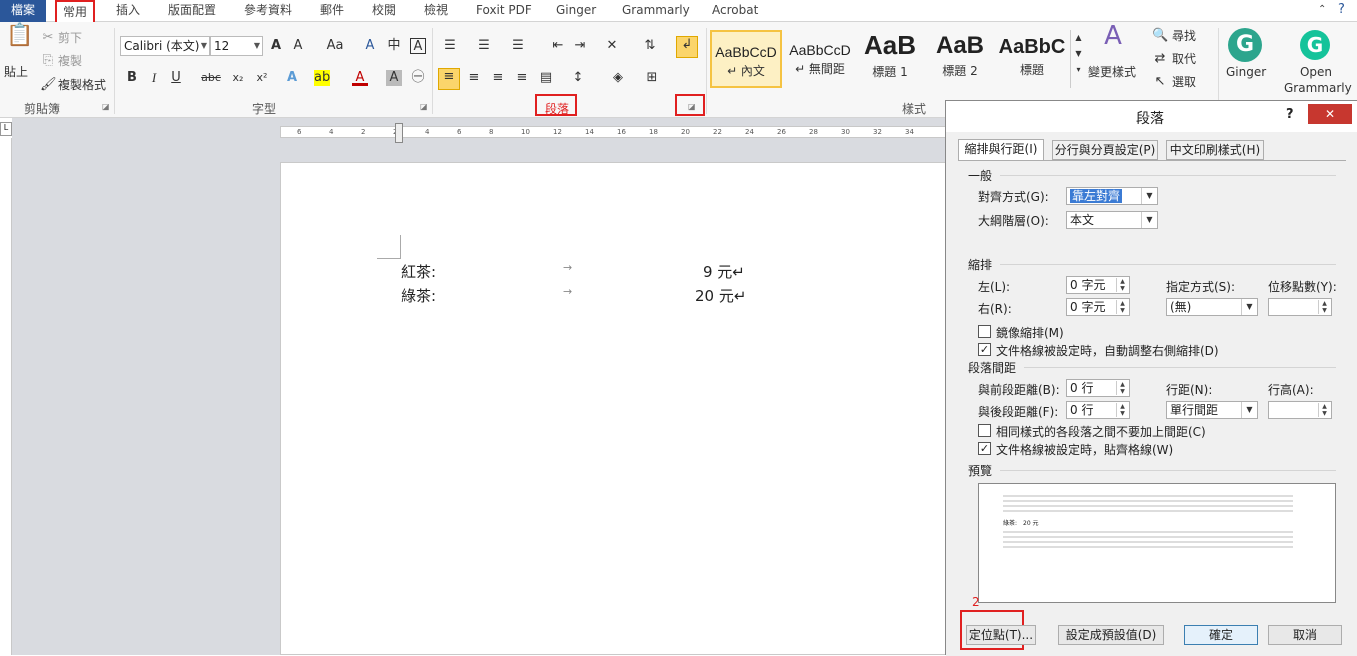 The height and width of the screenshot is (656, 1357). Describe the element at coordinates (687, 47) in the screenshot. I see `show-marks-icon: ↲` at that location.